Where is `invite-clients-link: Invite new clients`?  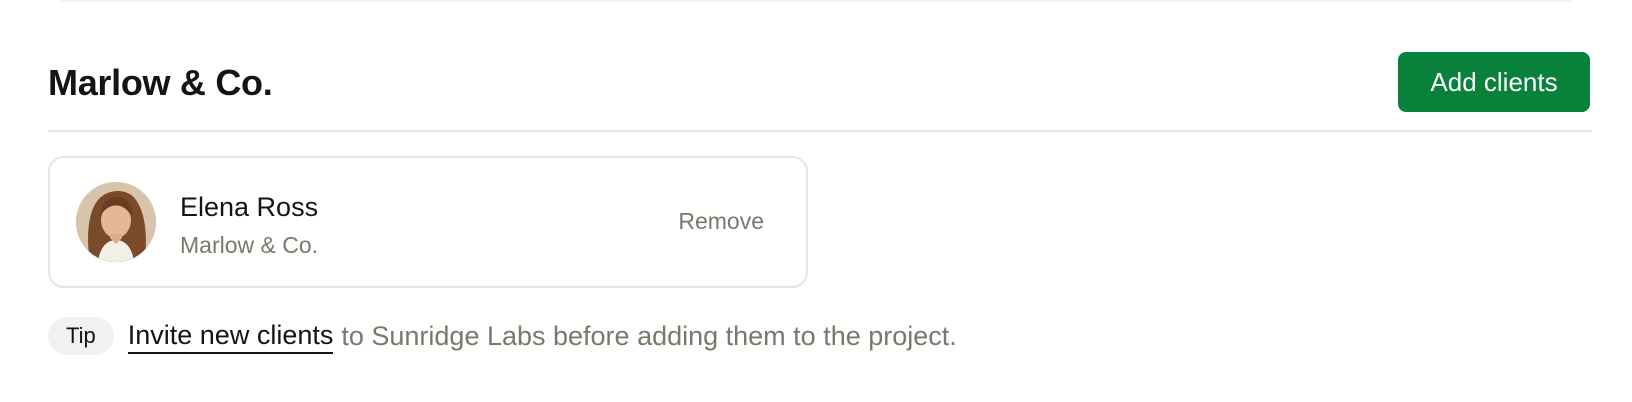
invite-clients-link: Invite new clients is located at coordinates (230, 336).